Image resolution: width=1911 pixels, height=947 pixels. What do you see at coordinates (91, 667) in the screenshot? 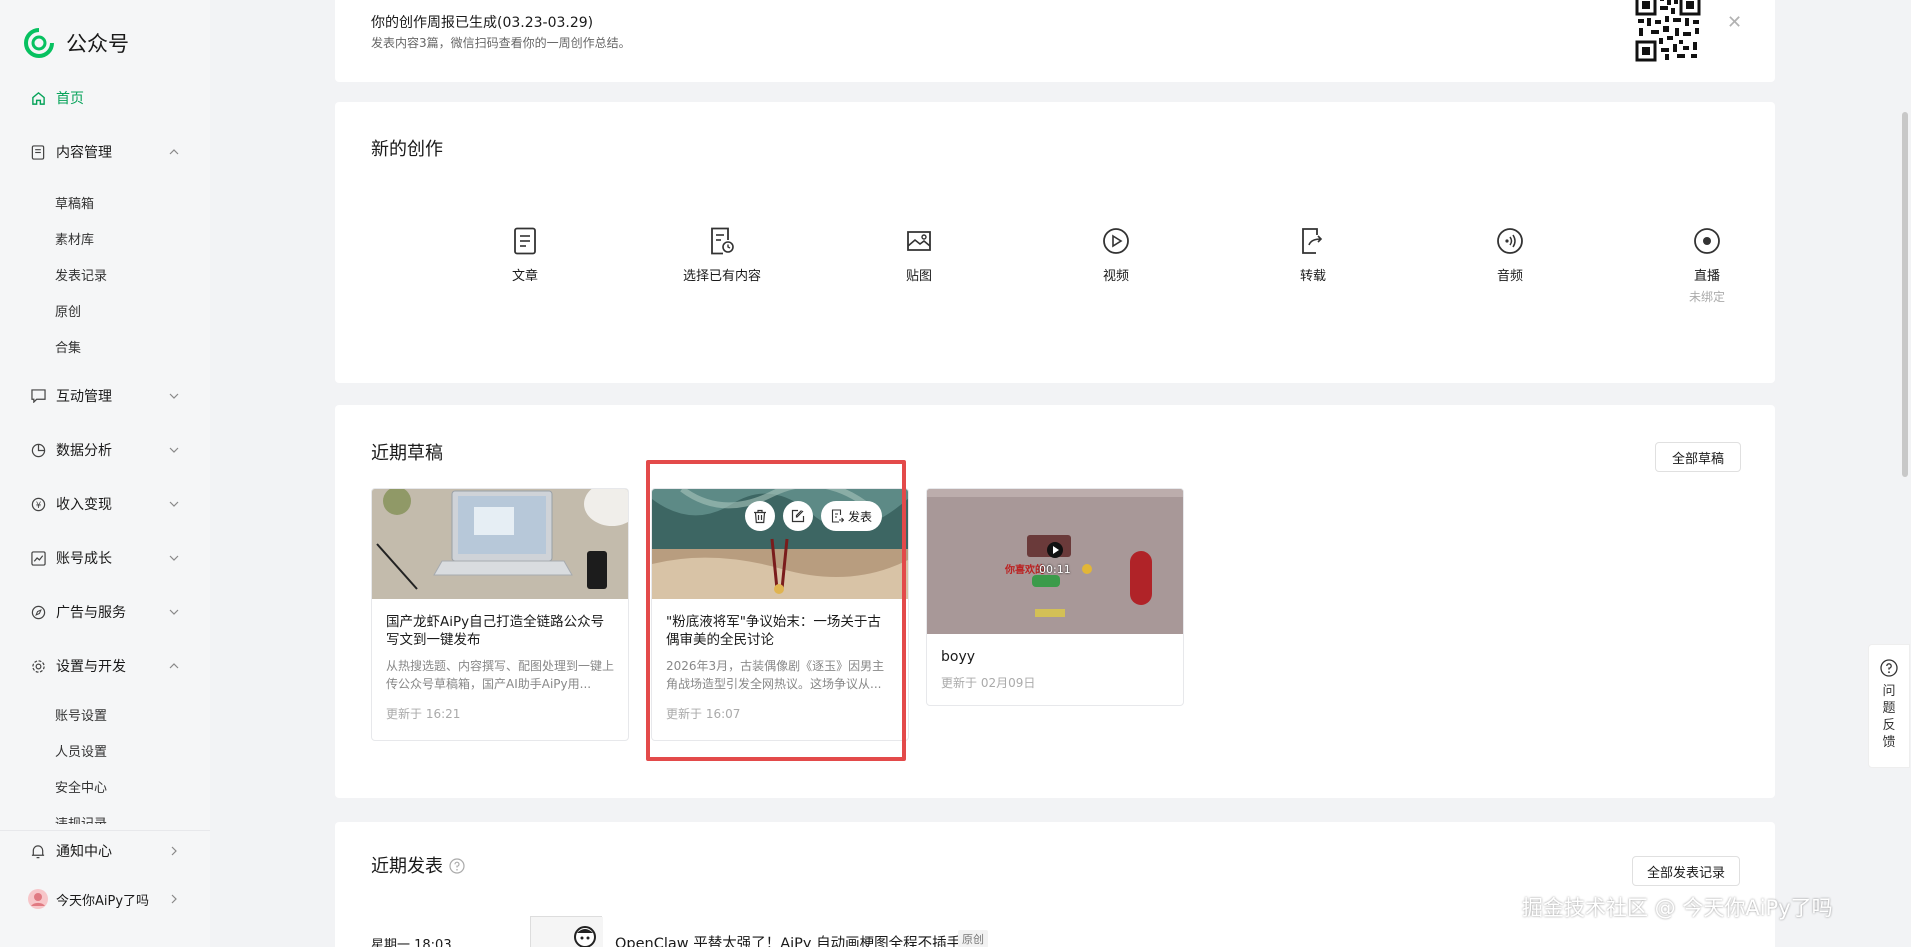
I see `nav-settings-label: 设置与开发` at bounding box center [91, 667].